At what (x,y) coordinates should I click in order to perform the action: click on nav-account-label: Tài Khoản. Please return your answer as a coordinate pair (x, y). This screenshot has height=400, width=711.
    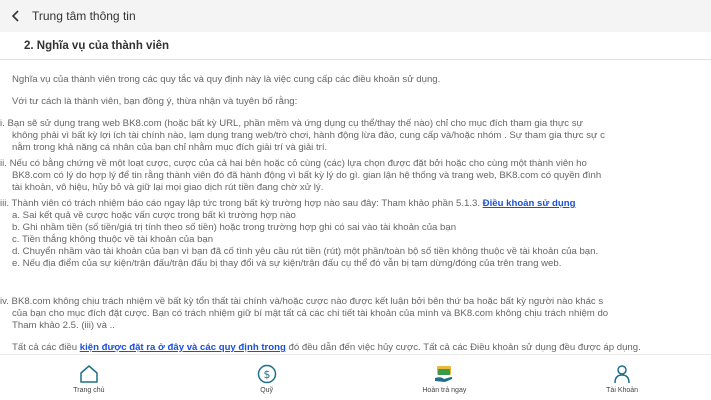
    Looking at the image, I should click on (622, 390).